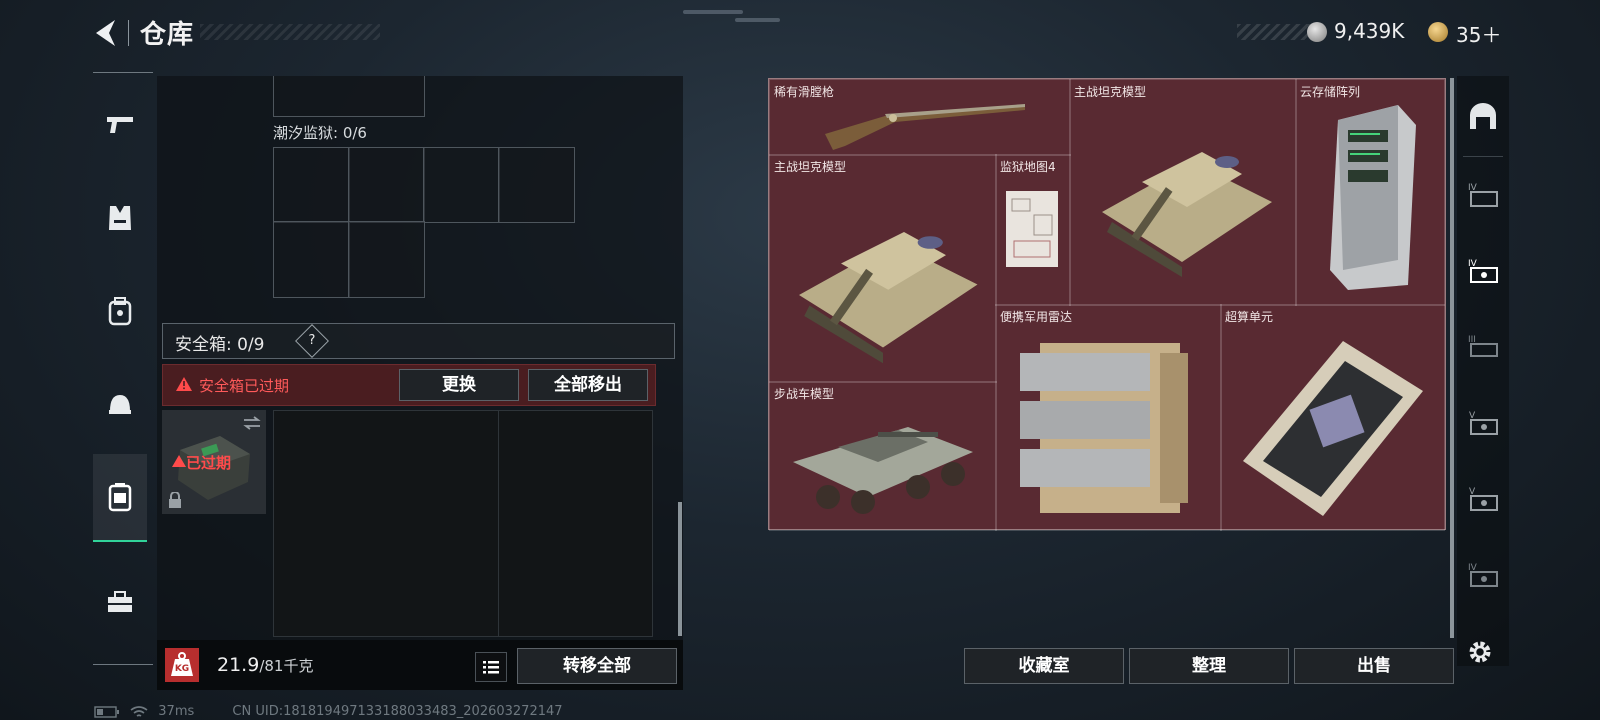  I want to click on rifle-icon, so click(120, 125).